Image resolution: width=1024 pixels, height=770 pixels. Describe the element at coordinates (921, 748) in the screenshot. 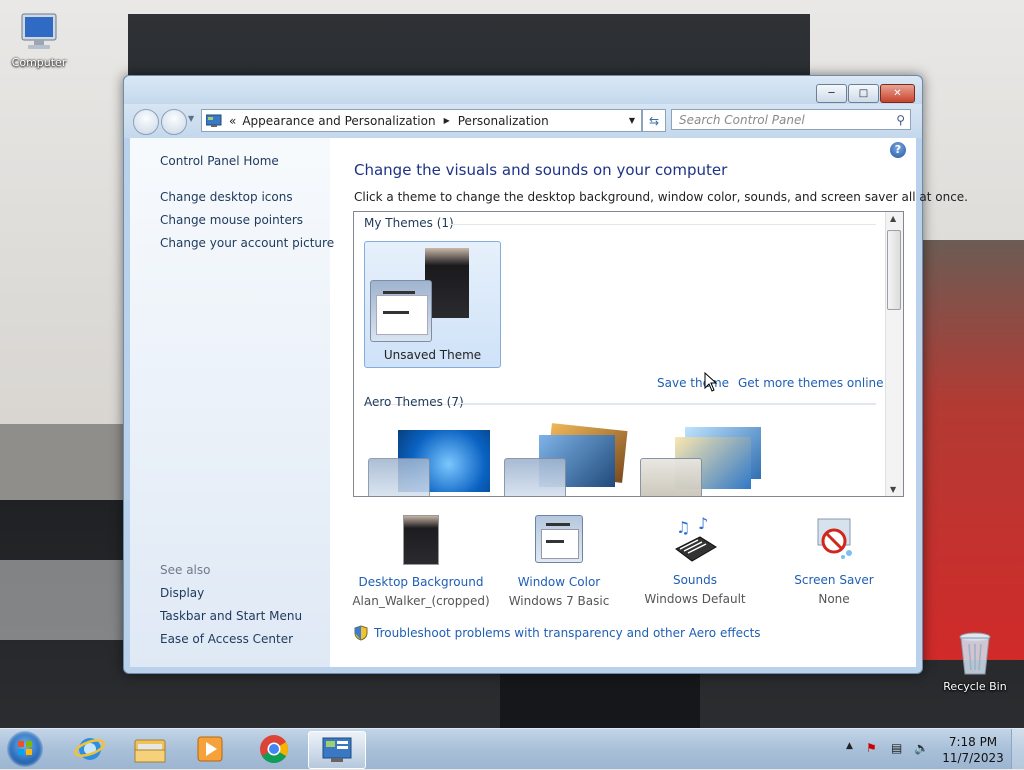

I see `volume-muted-icon: 🔈` at that location.